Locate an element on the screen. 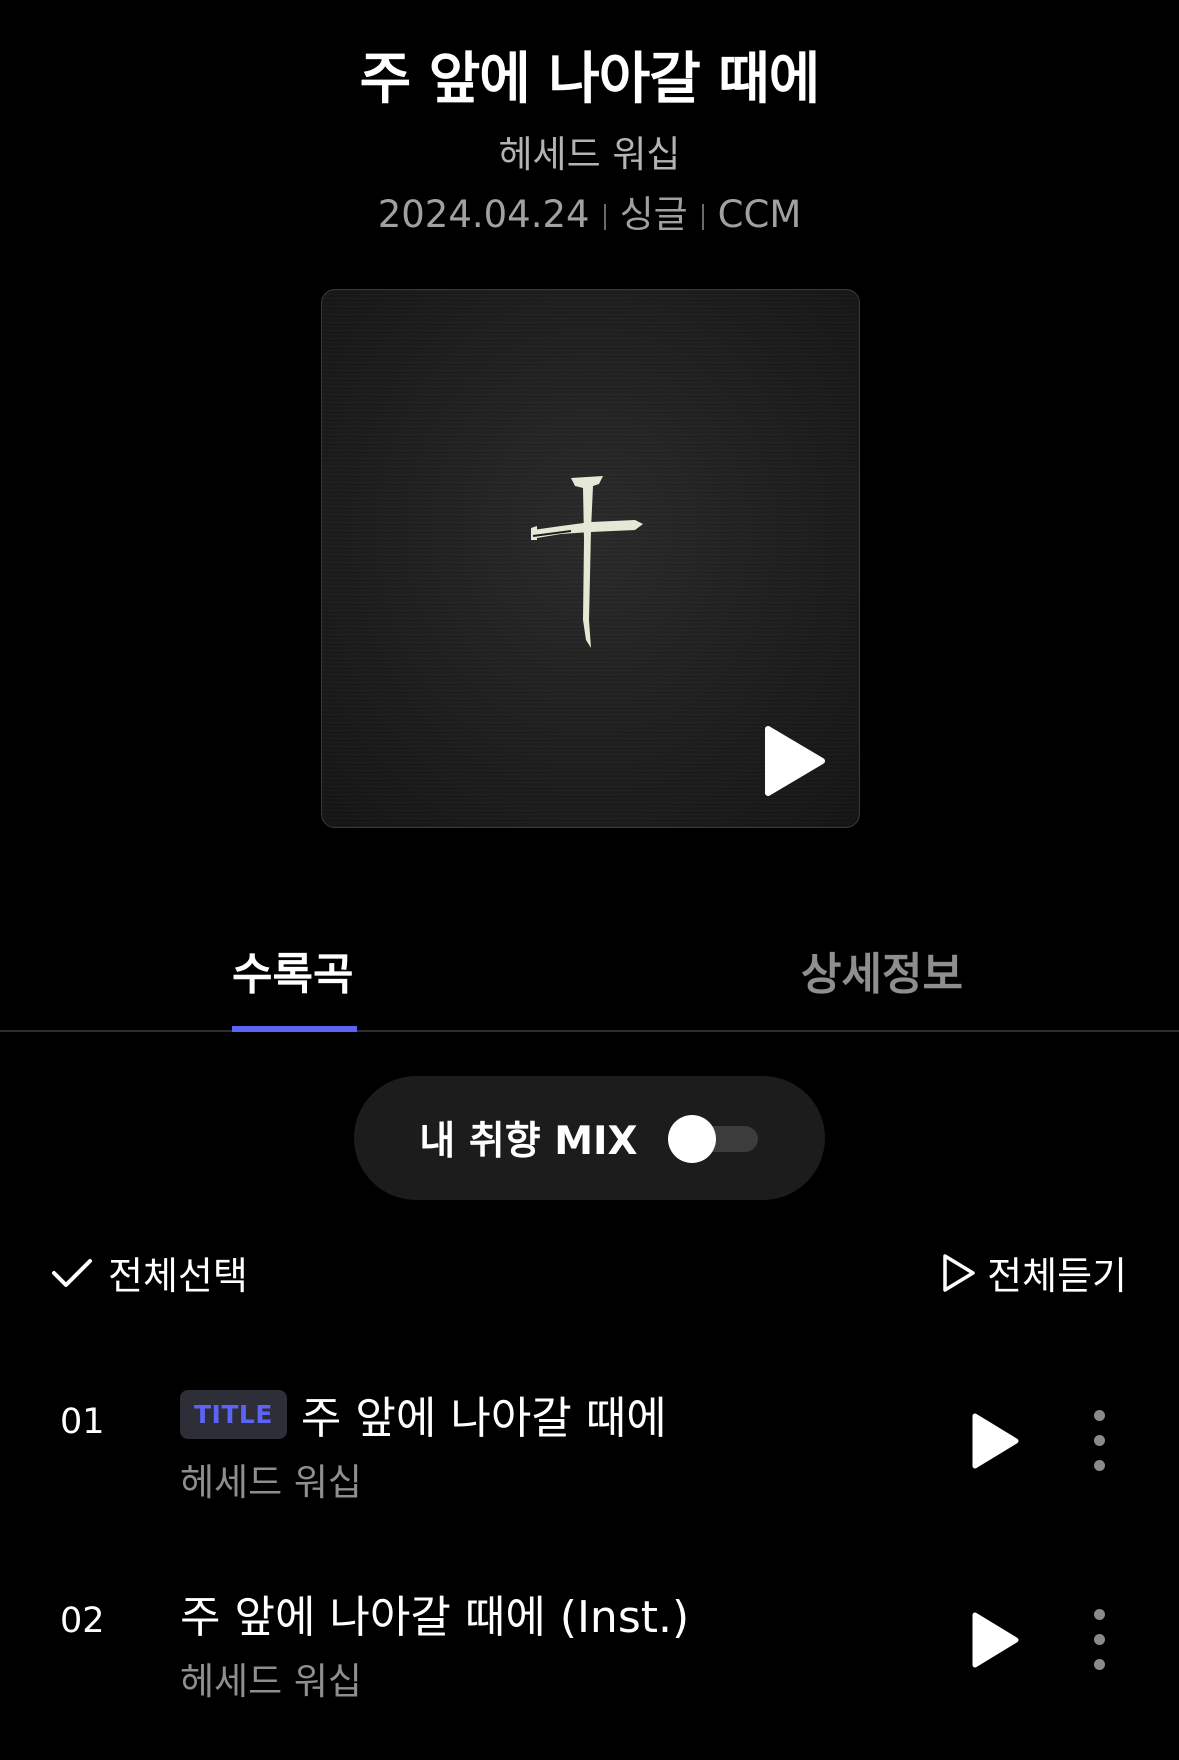 The width and height of the screenshot is (1179, 1760). album-title: 주 앞에 나아갈 때에 is located at coordinates (590, 79).